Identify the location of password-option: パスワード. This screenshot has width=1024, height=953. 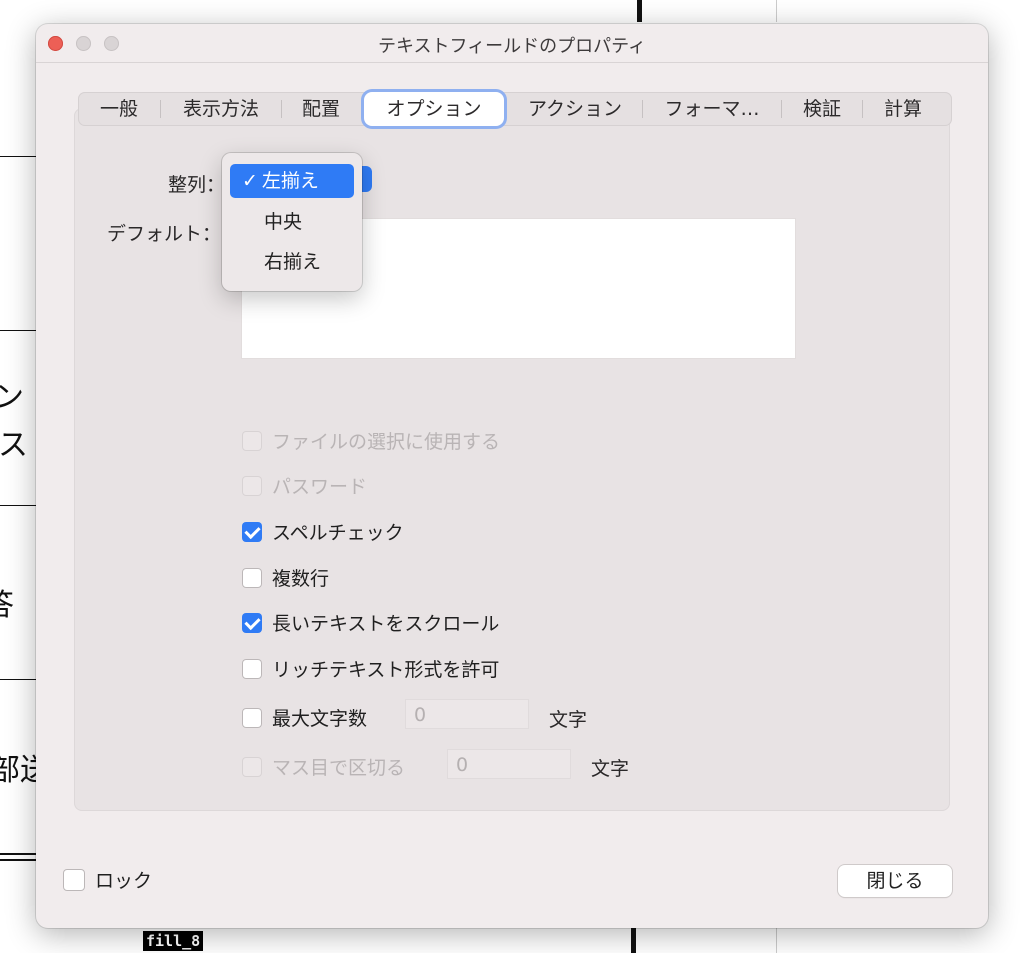
(304, 485).